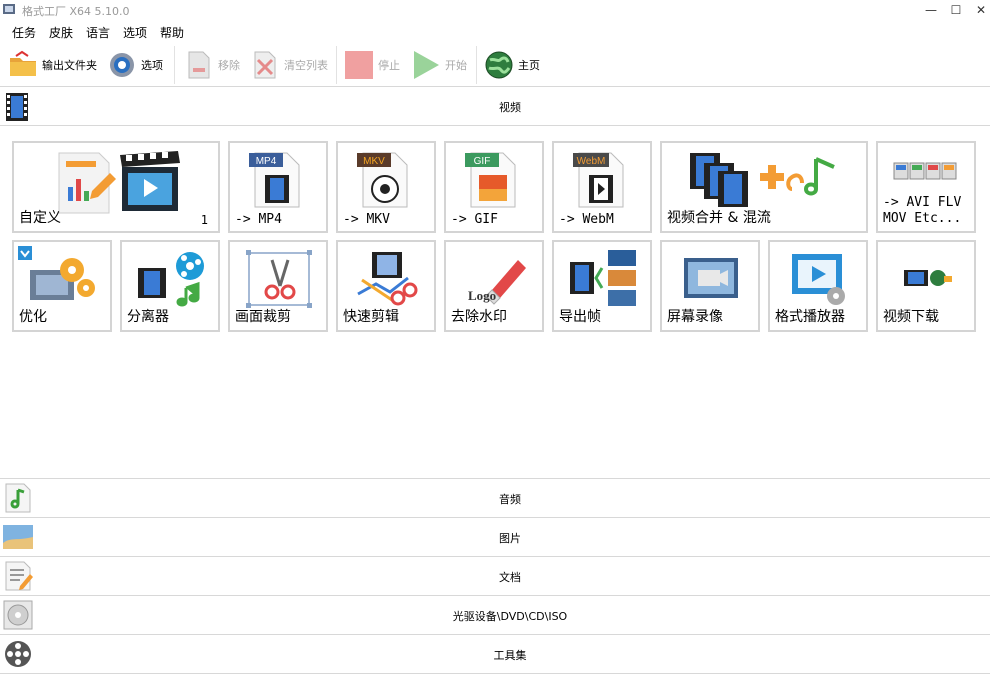 The image size is (992, 674). Describe the element at coordinates (510, 107) in the screenshot. I see `section-video-label: 视频` at that location.